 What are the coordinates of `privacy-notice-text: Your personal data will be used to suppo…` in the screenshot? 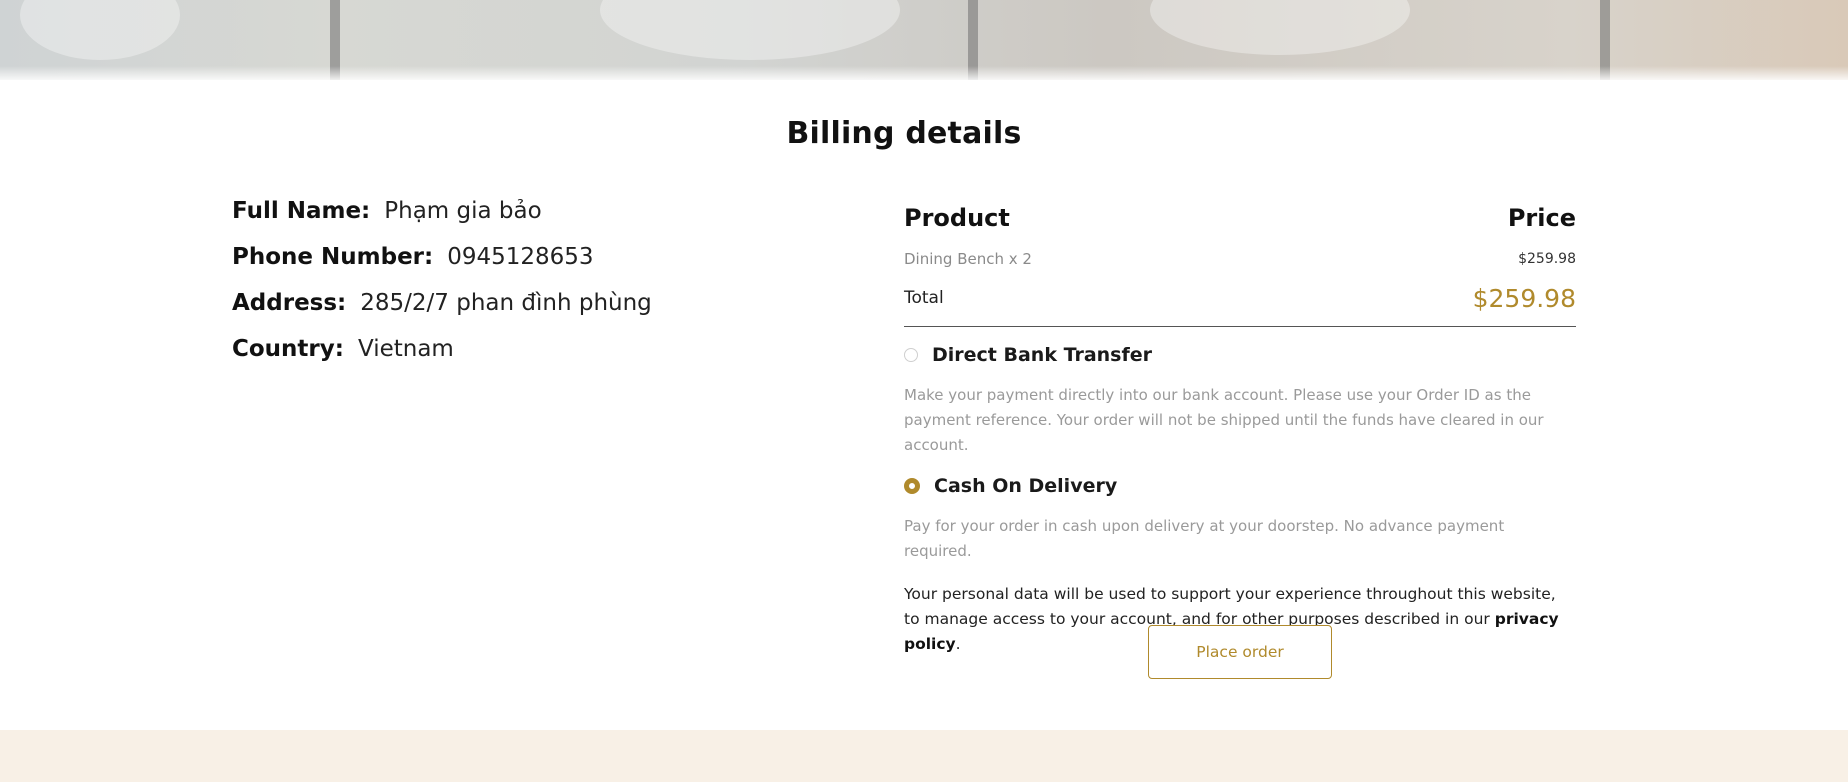 It's located at (1230, 606).